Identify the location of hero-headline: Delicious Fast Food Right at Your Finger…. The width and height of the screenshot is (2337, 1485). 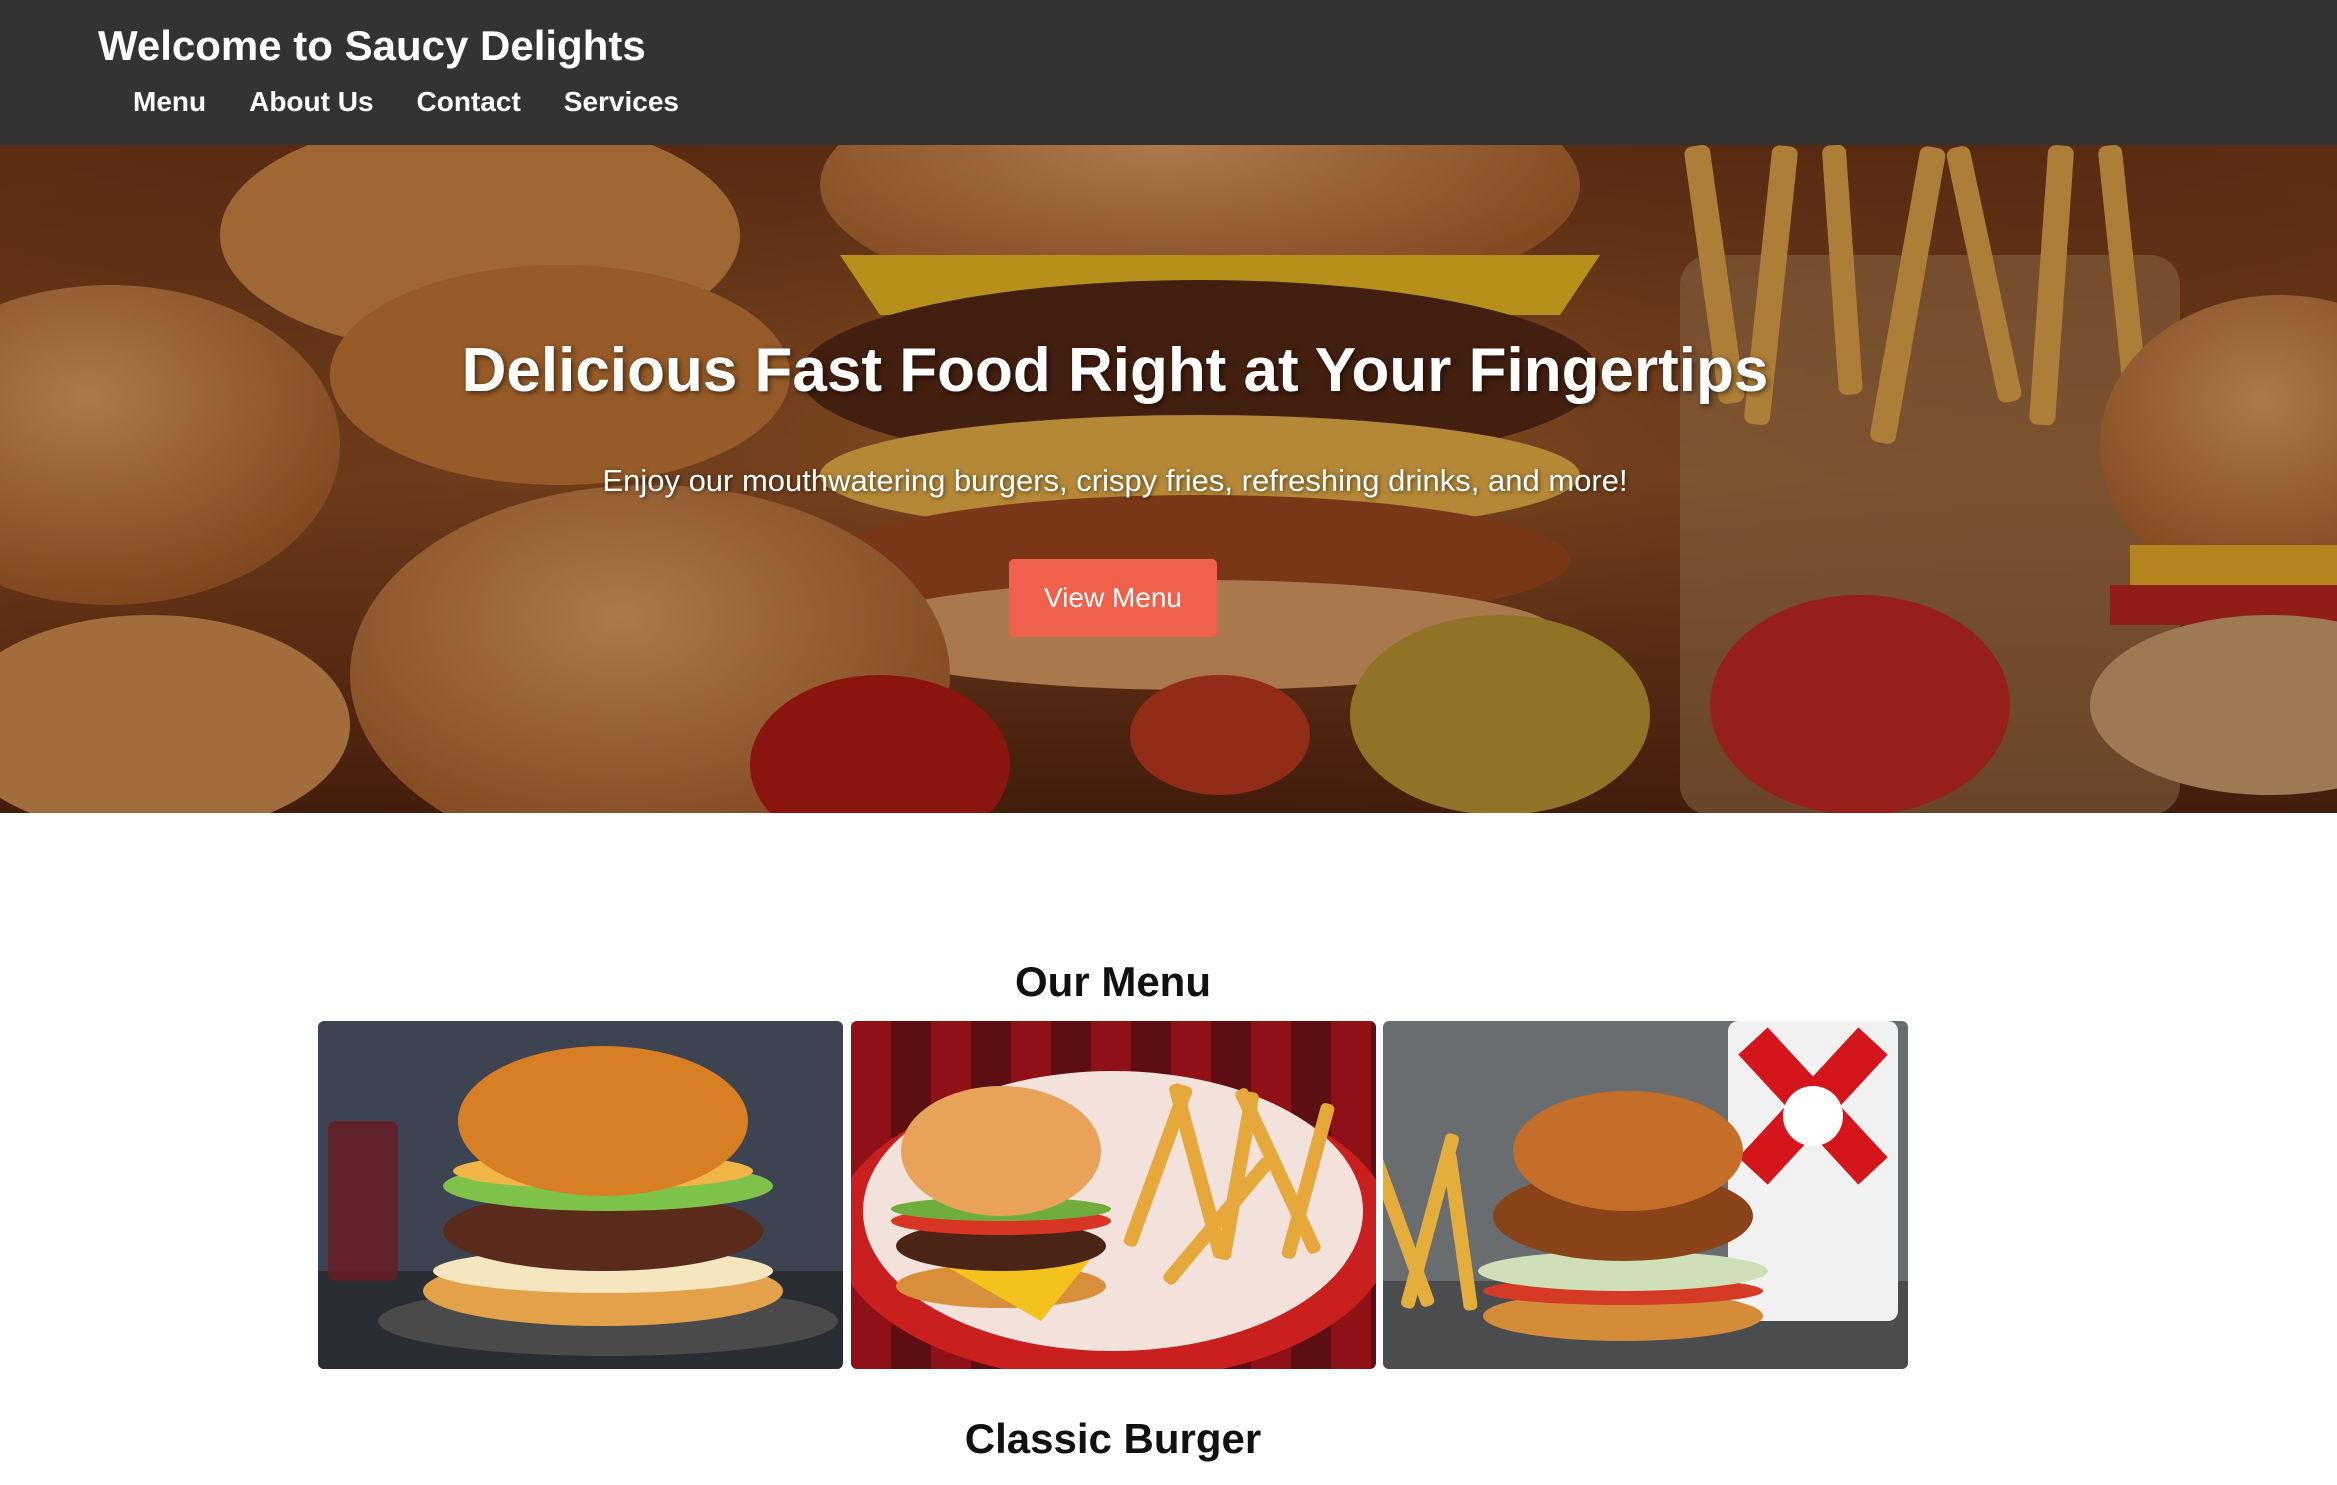
(1115, 370).